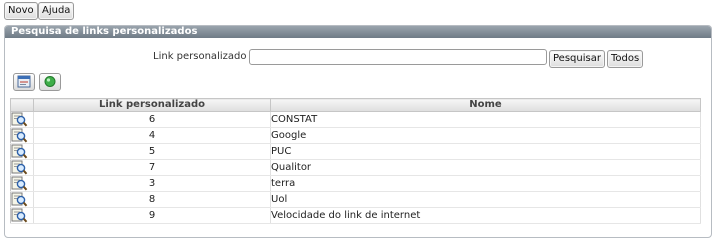 The height and width of the screenshot is (241, 715). I want to click on cell-nome: Google, so click(485, 135).